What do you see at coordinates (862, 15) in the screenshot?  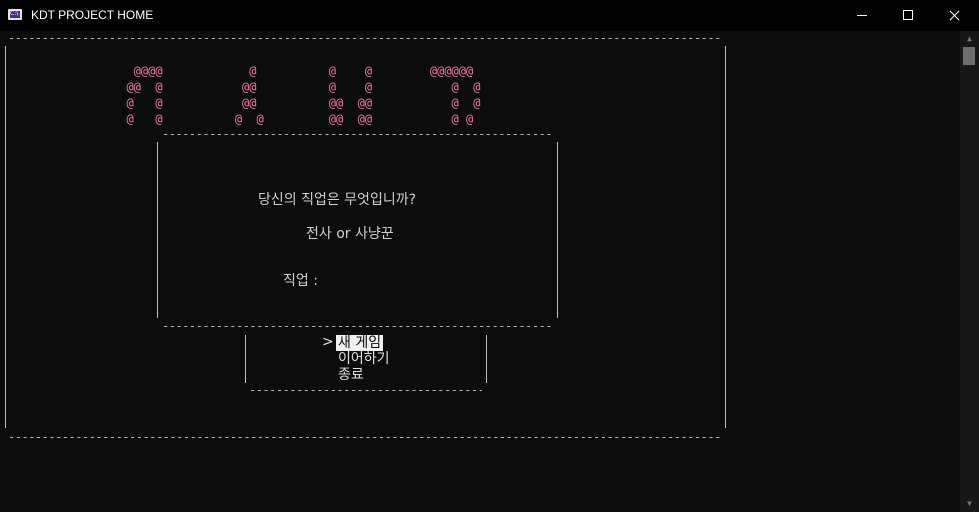 I see `minimize-button` at bounding box center [862, 15].